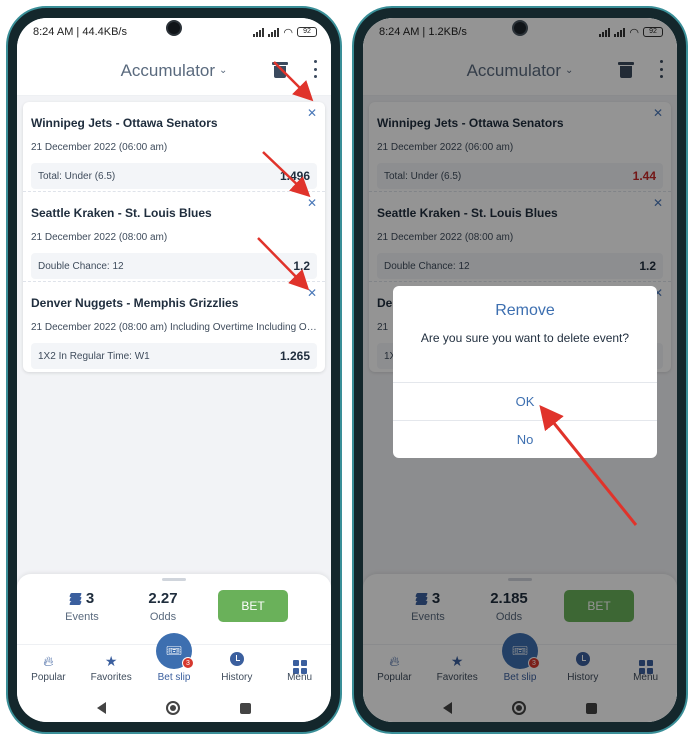 The height and width of the screenshot is (740, 700). What do you see at coordinates (301, 266) in the screenshot?
I see `event-odd: 1.2` at bounding box center [301, 266].